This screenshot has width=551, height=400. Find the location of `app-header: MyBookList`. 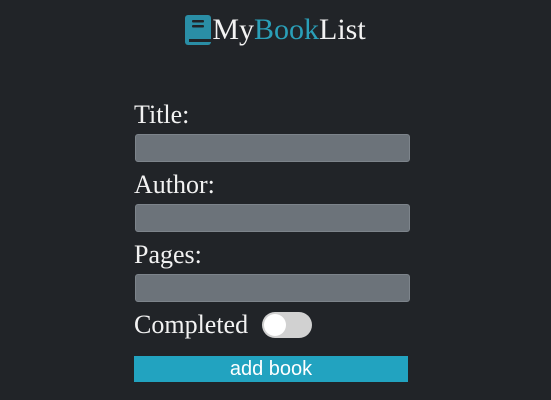

app-header: MyBookList is located at coordinates (275, 30).